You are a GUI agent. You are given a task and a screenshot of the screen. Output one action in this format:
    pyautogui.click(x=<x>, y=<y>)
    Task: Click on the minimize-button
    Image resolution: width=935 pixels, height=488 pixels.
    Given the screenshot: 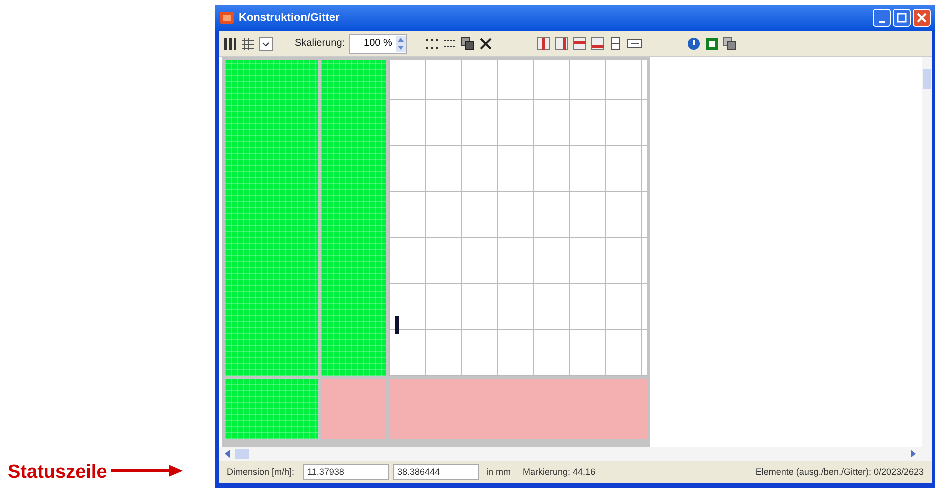 What is the action you would take?
    pyautogui.click(x=882, y=18)
    